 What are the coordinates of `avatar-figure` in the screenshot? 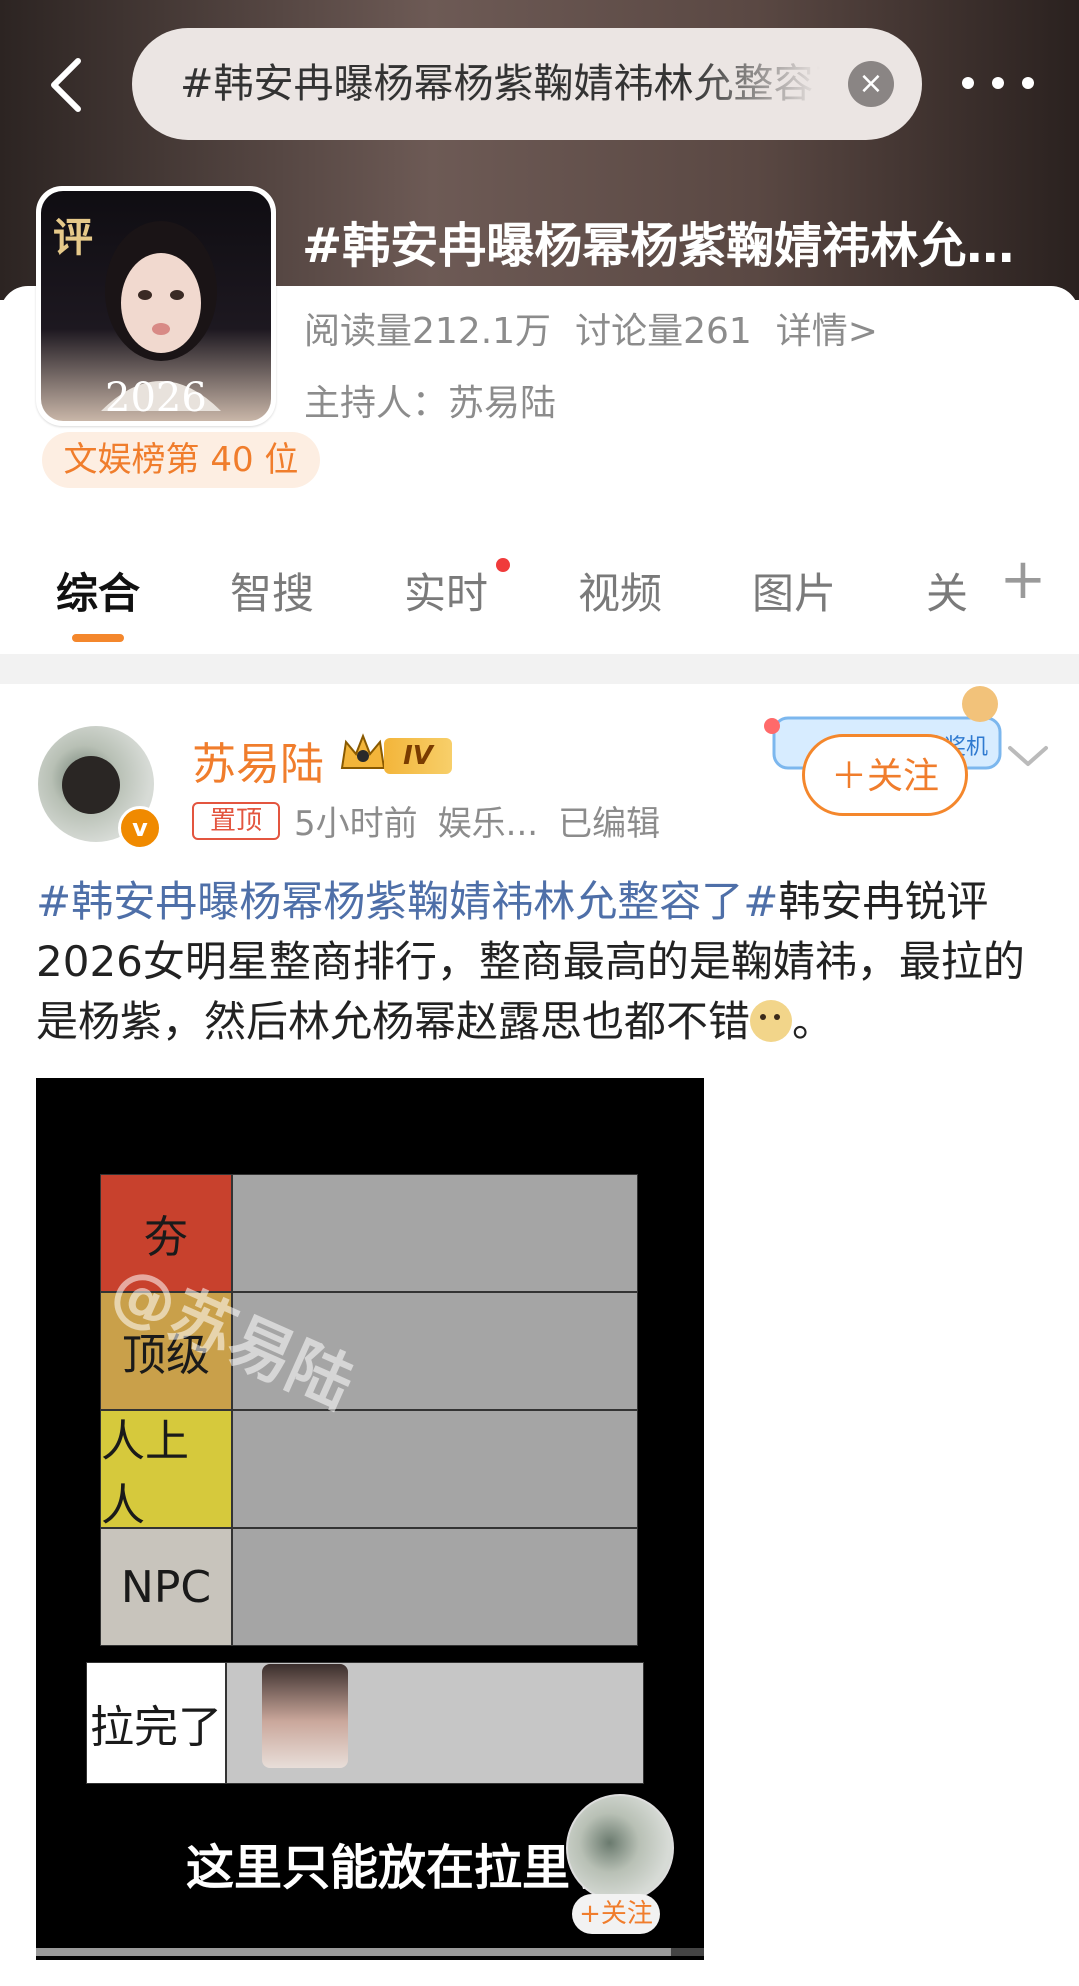 It's located at (91, 785).